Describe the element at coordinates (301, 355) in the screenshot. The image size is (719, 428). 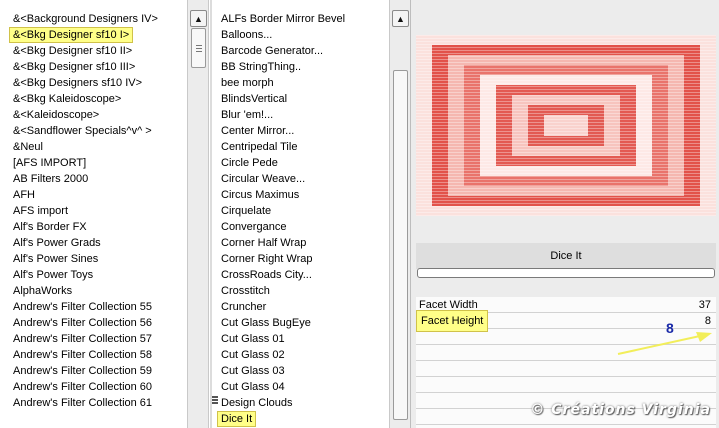
I see `filter-list-item: Cut Glass 02` at that location.